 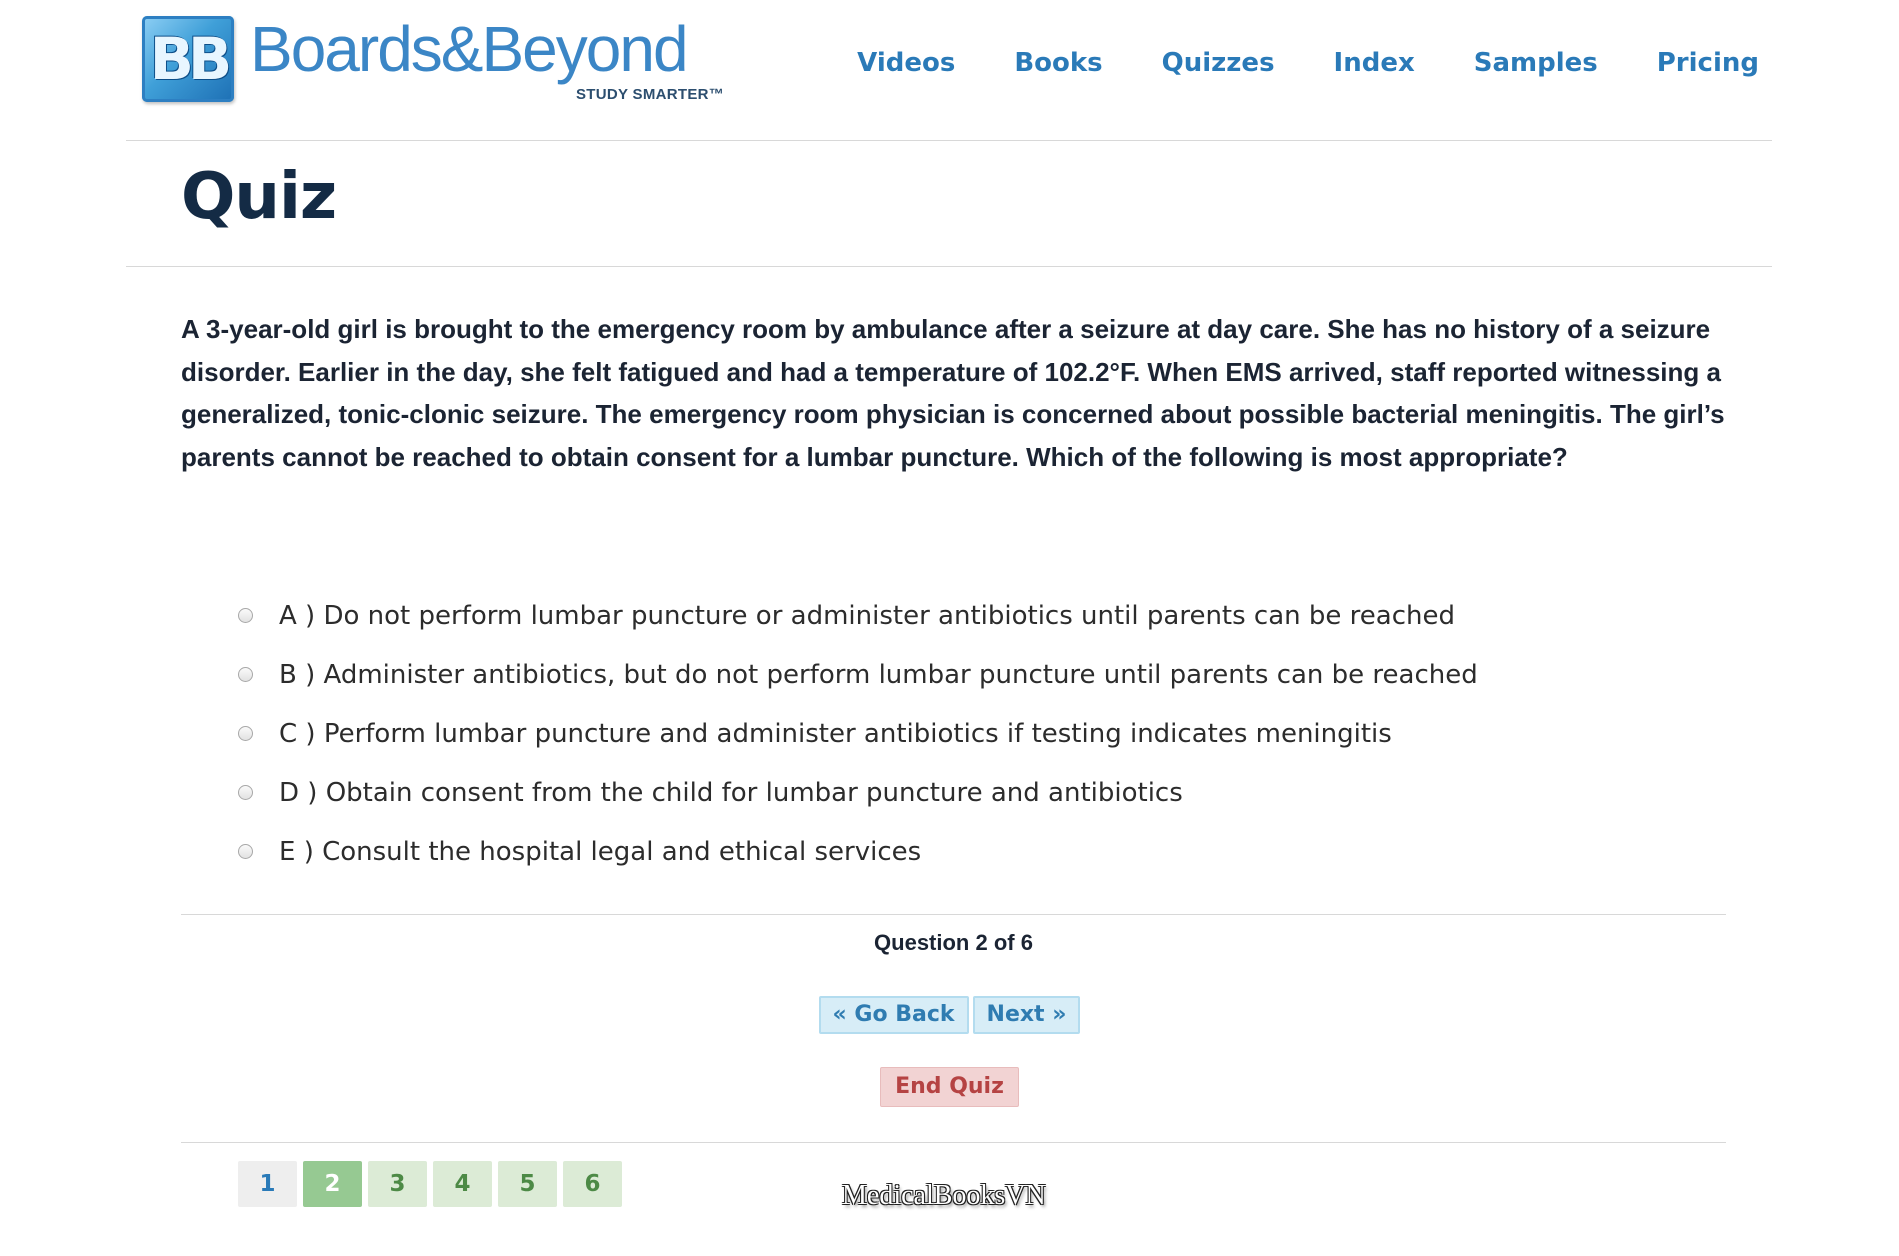 I want to click on pager-item-4: 4, so click(x=462, y=1184).